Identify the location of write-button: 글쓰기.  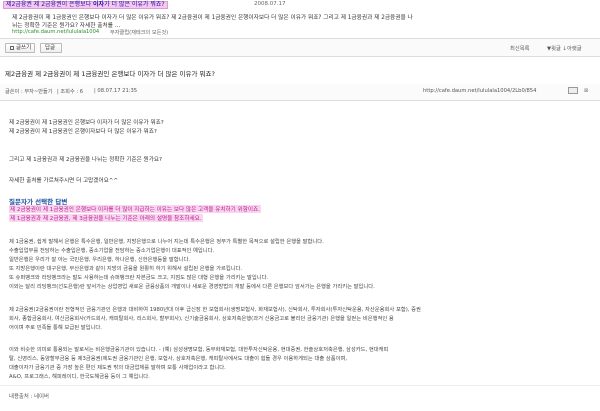
(20, 48).